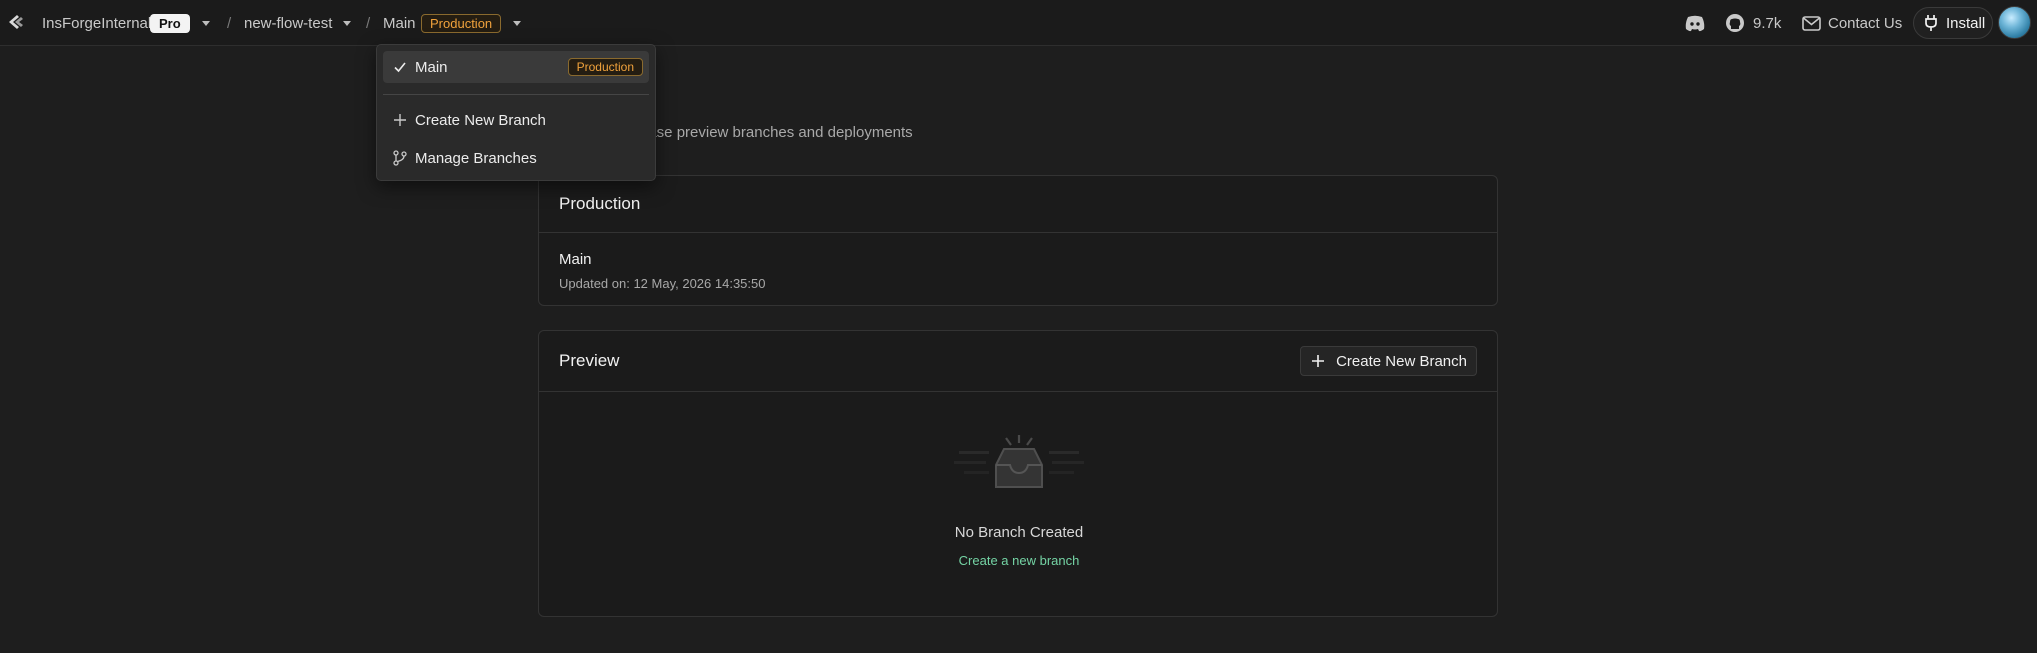 The image size is (2037, 653). Describe the element at coordinates (600, 203) in the screenshot. I see `production-card-title: Production` at that location.